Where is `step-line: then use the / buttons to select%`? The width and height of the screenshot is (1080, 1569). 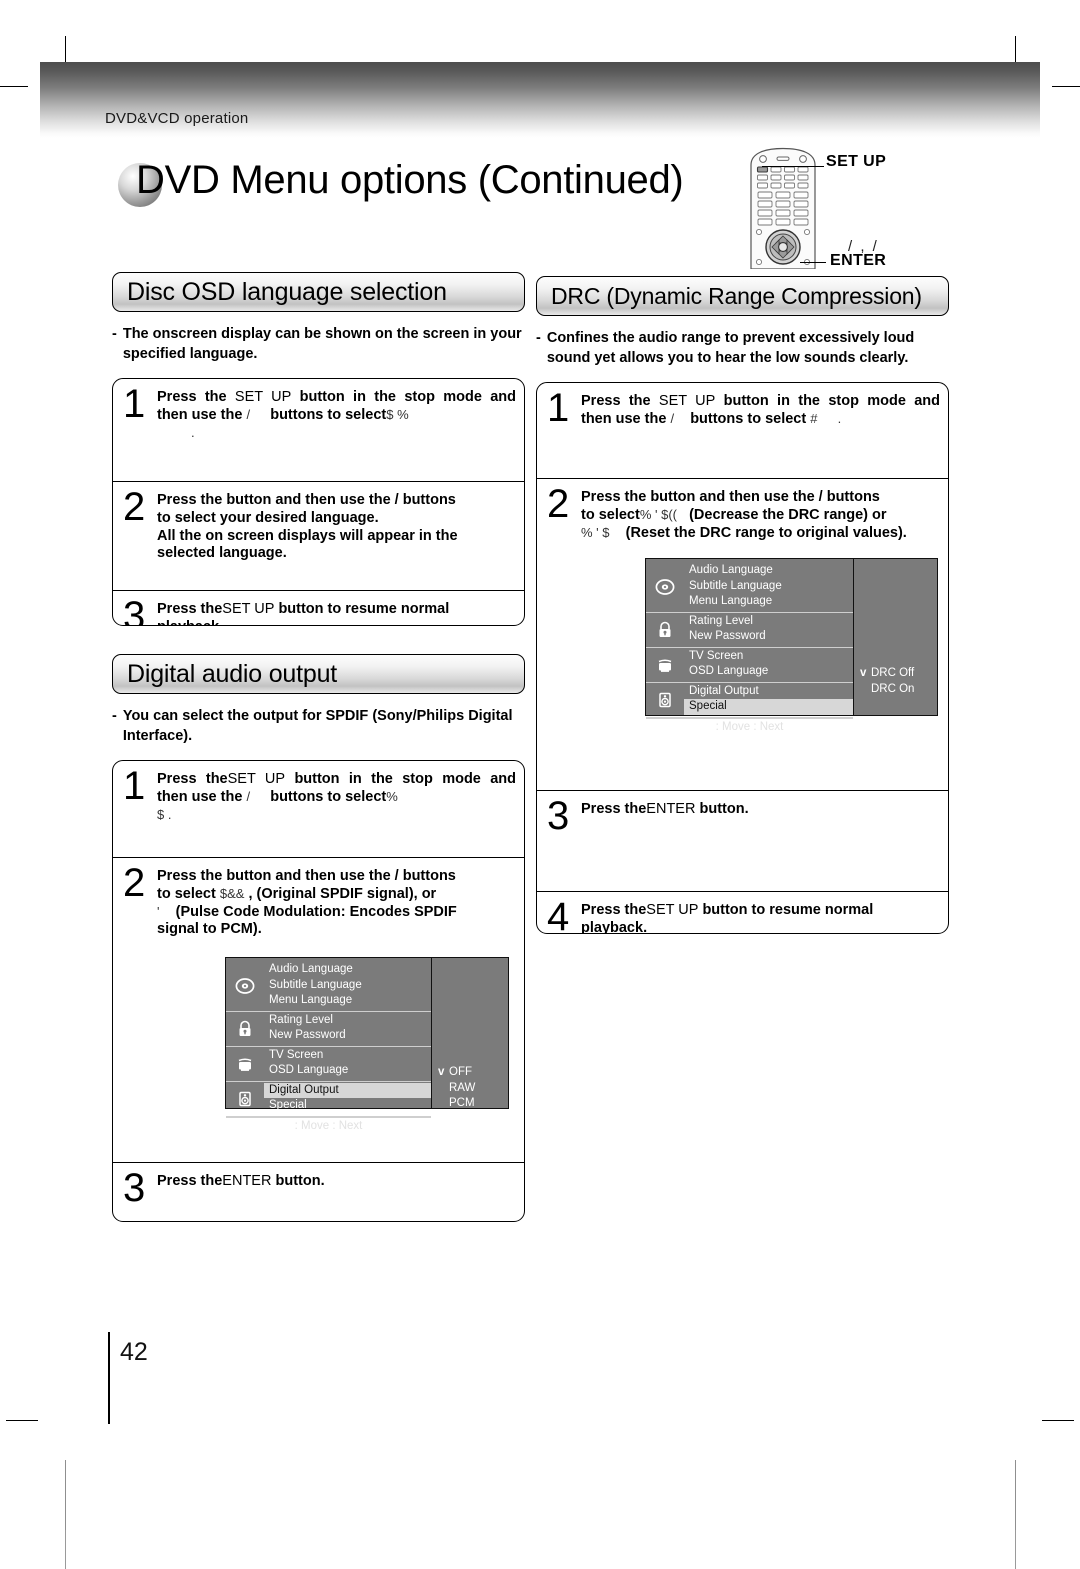
step-line: then use the / buttons to select% is located at coordinates (336, 798).